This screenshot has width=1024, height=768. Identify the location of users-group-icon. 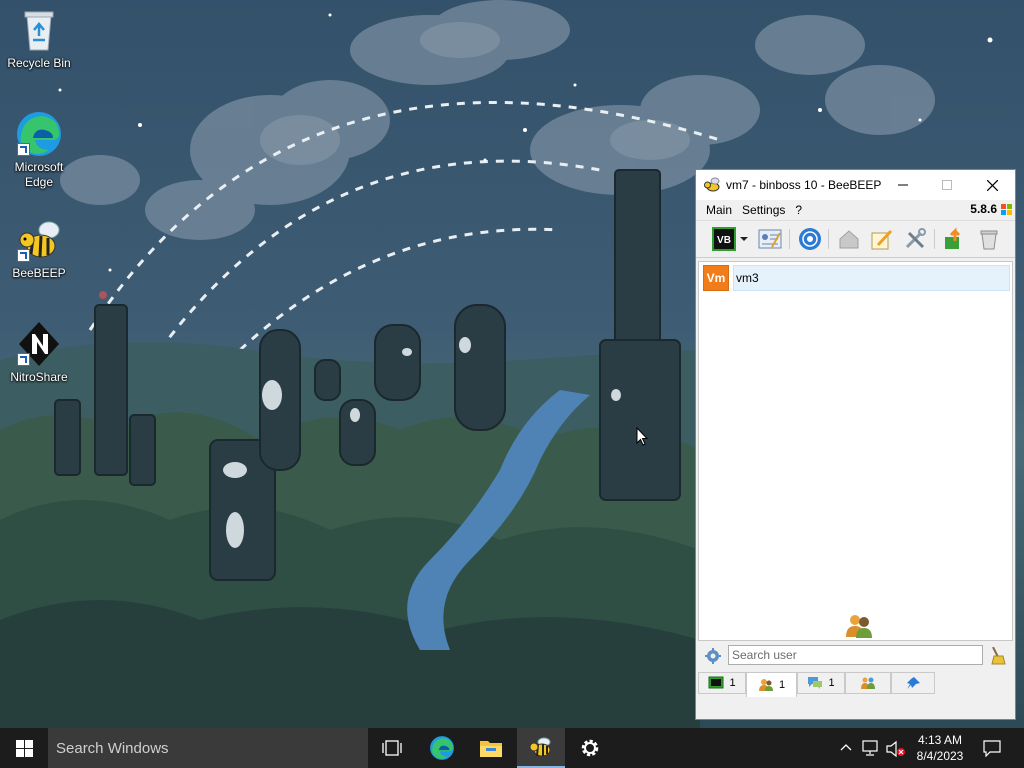
(859, 626).